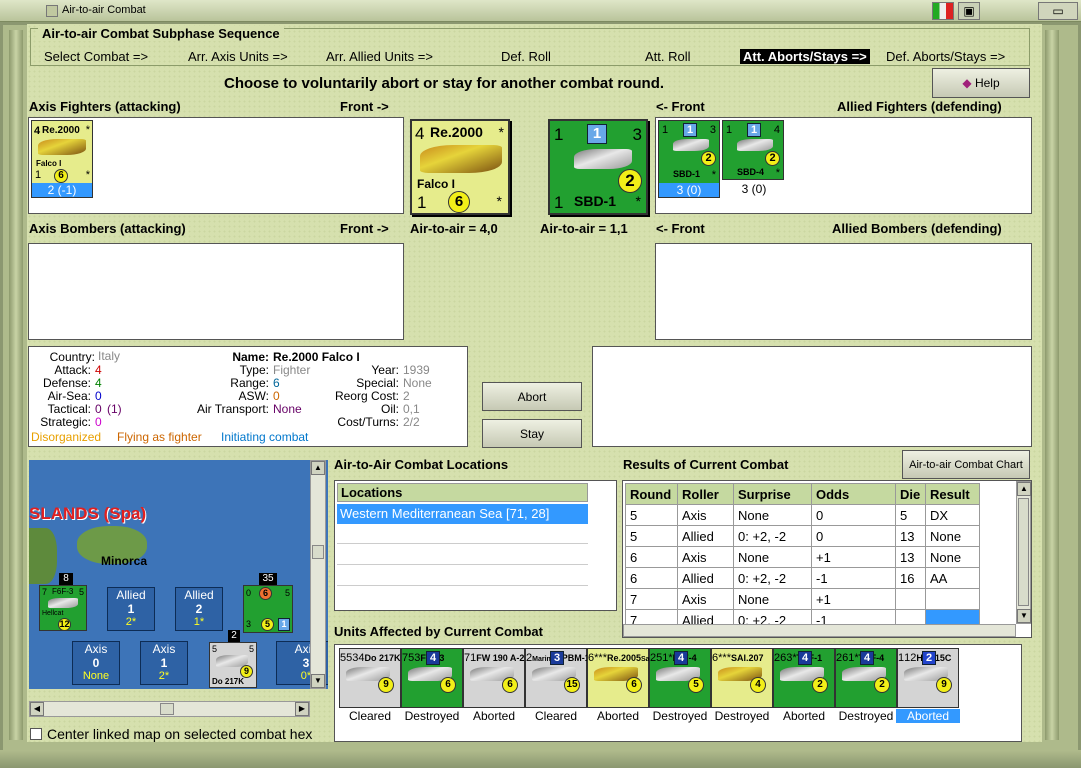 The height and width of the screenshot is (768, 1081). Describe the element at coordinates (501, 132) in the screenshot. I see `big-axis-star: *` at that location.